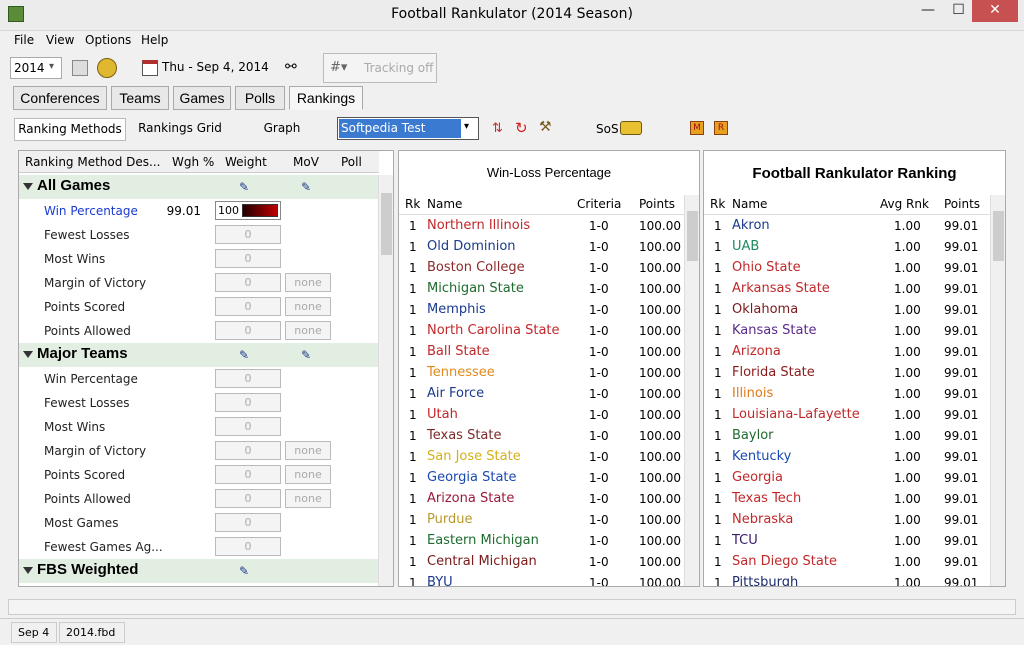  What do you see at coordinates (199, 187) in the screenshot?
I see `method-group: All Games ✎ ✎` at bounding box center [199, 187].